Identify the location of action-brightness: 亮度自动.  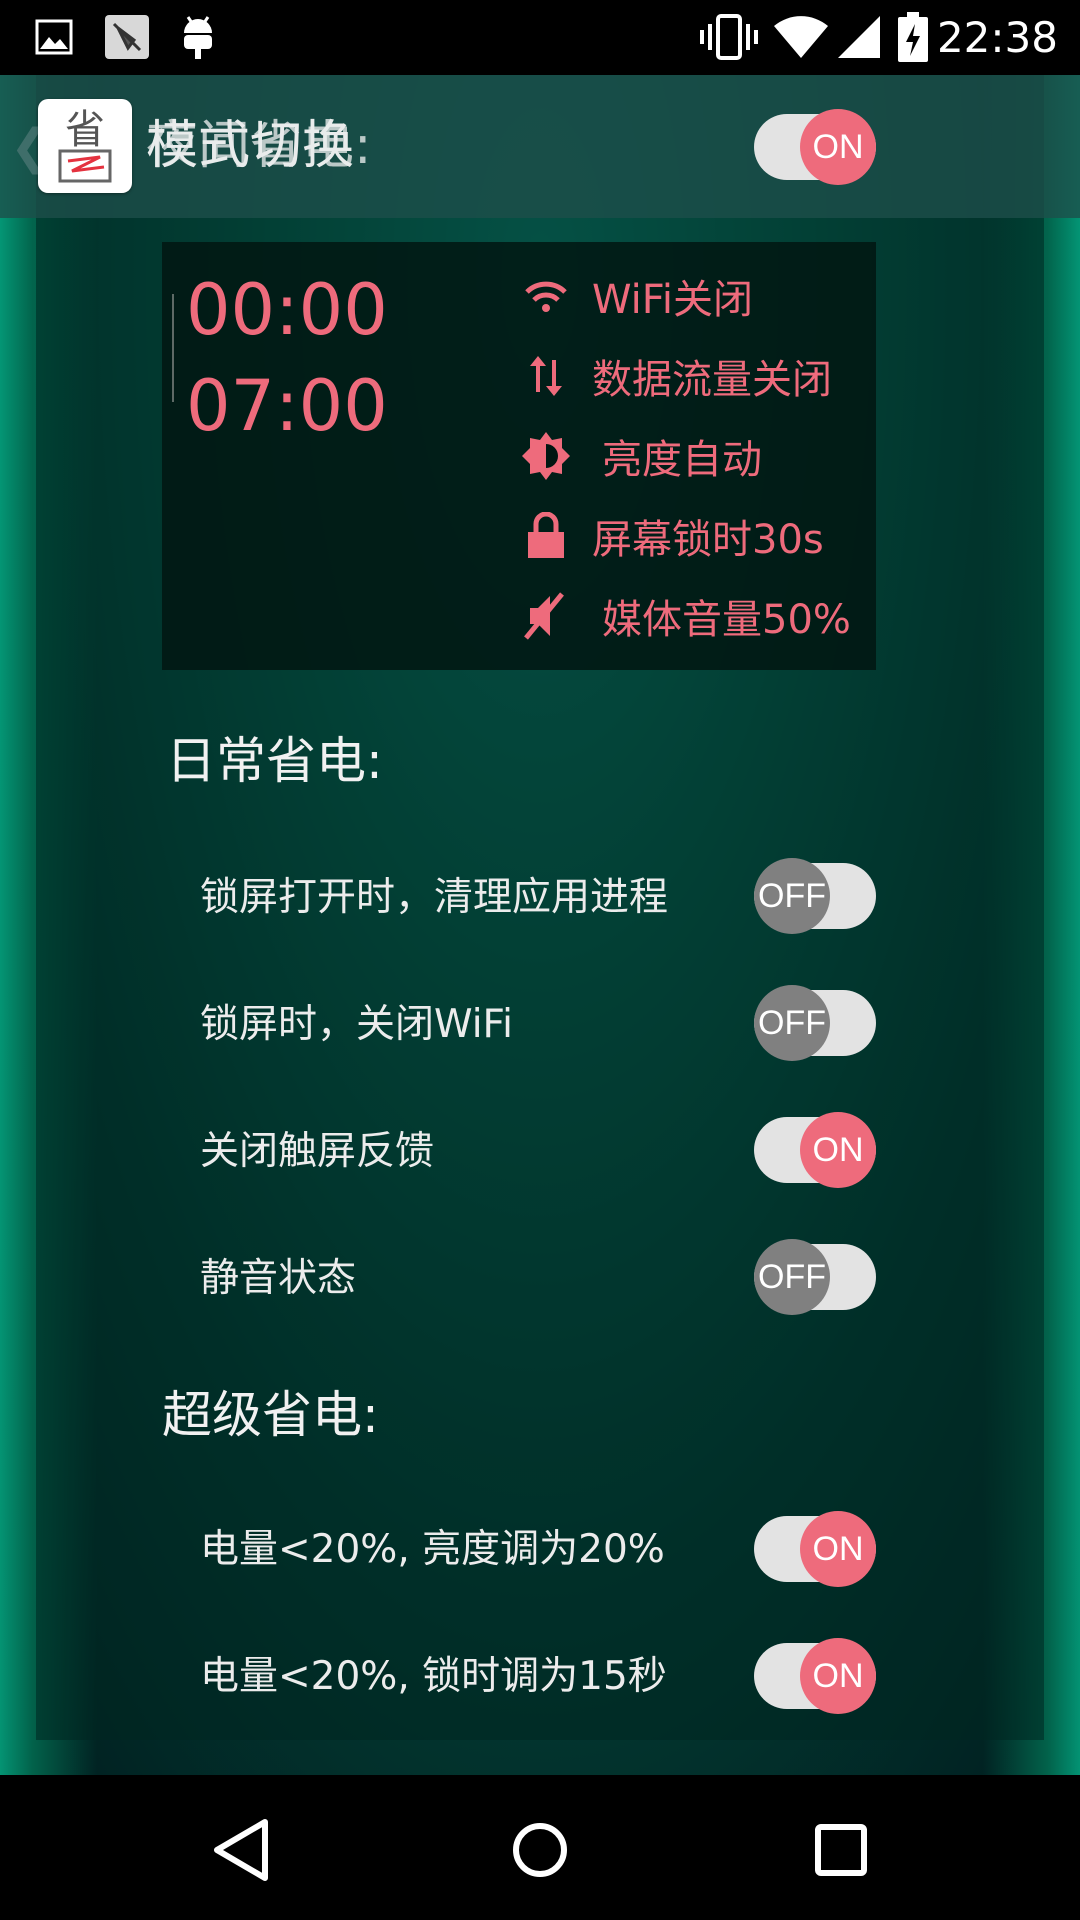
(642, 456).